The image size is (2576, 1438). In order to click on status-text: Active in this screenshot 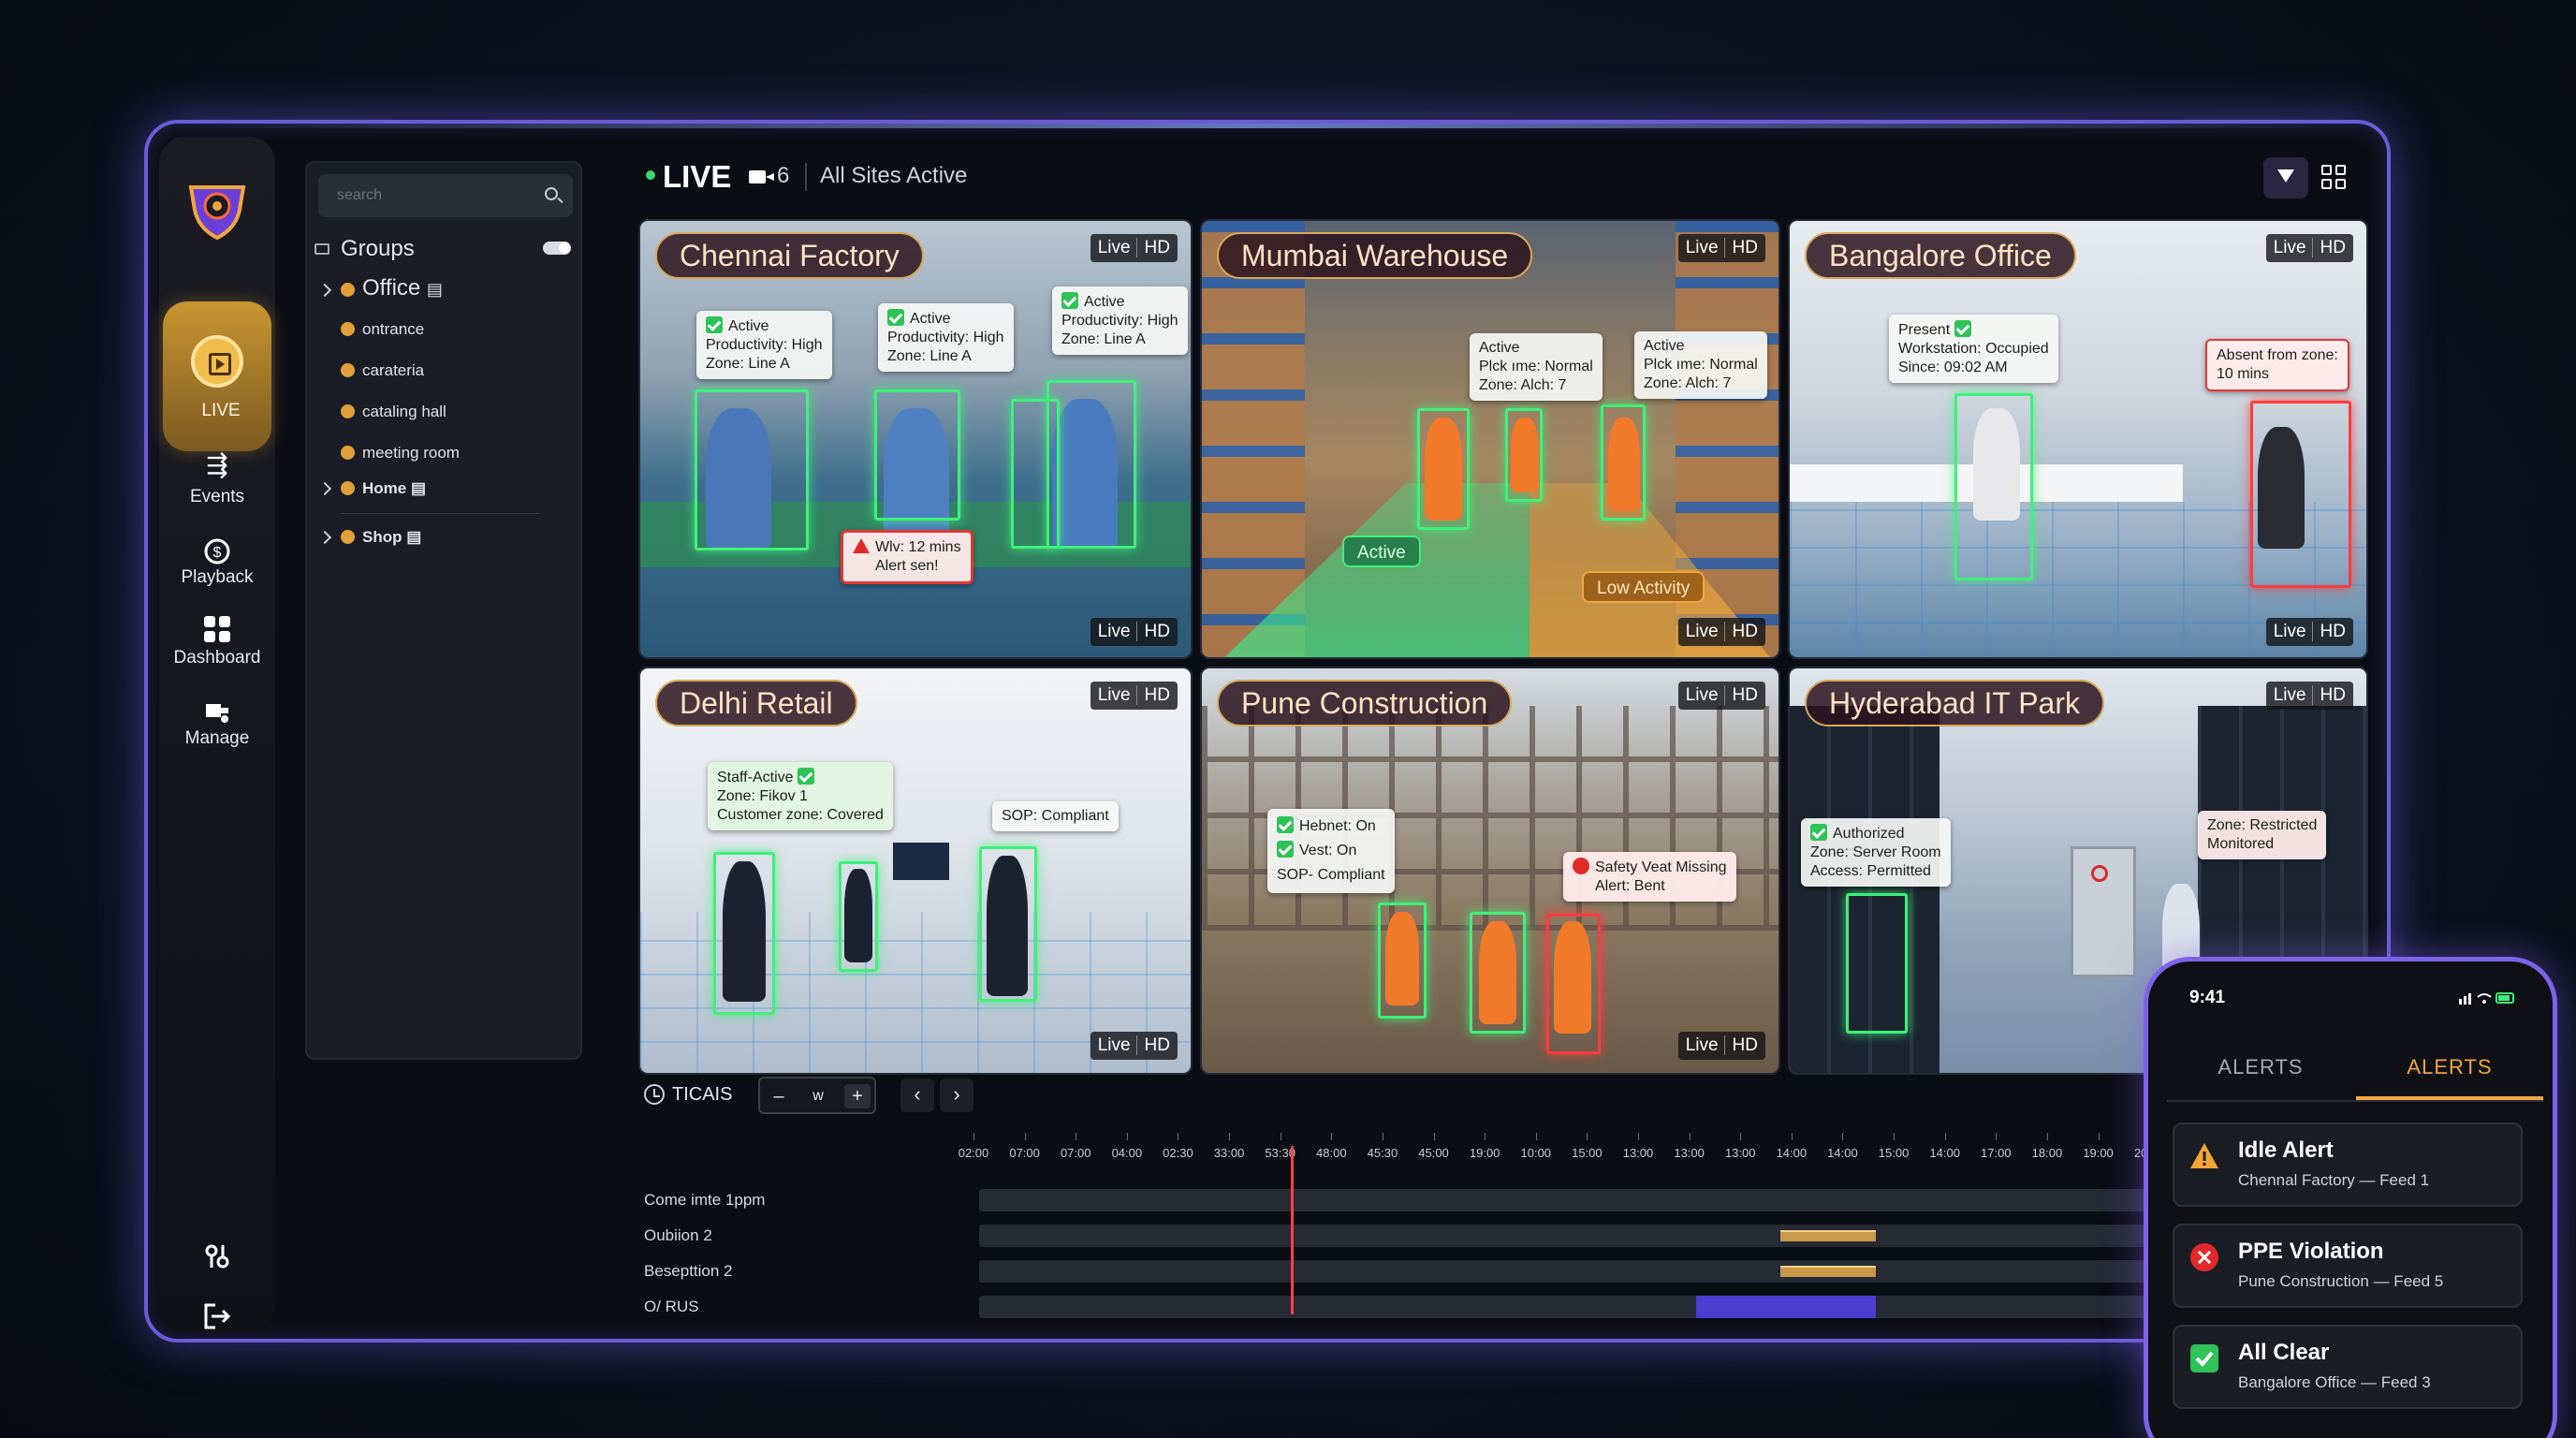, I will do `click(1499, 348)`.